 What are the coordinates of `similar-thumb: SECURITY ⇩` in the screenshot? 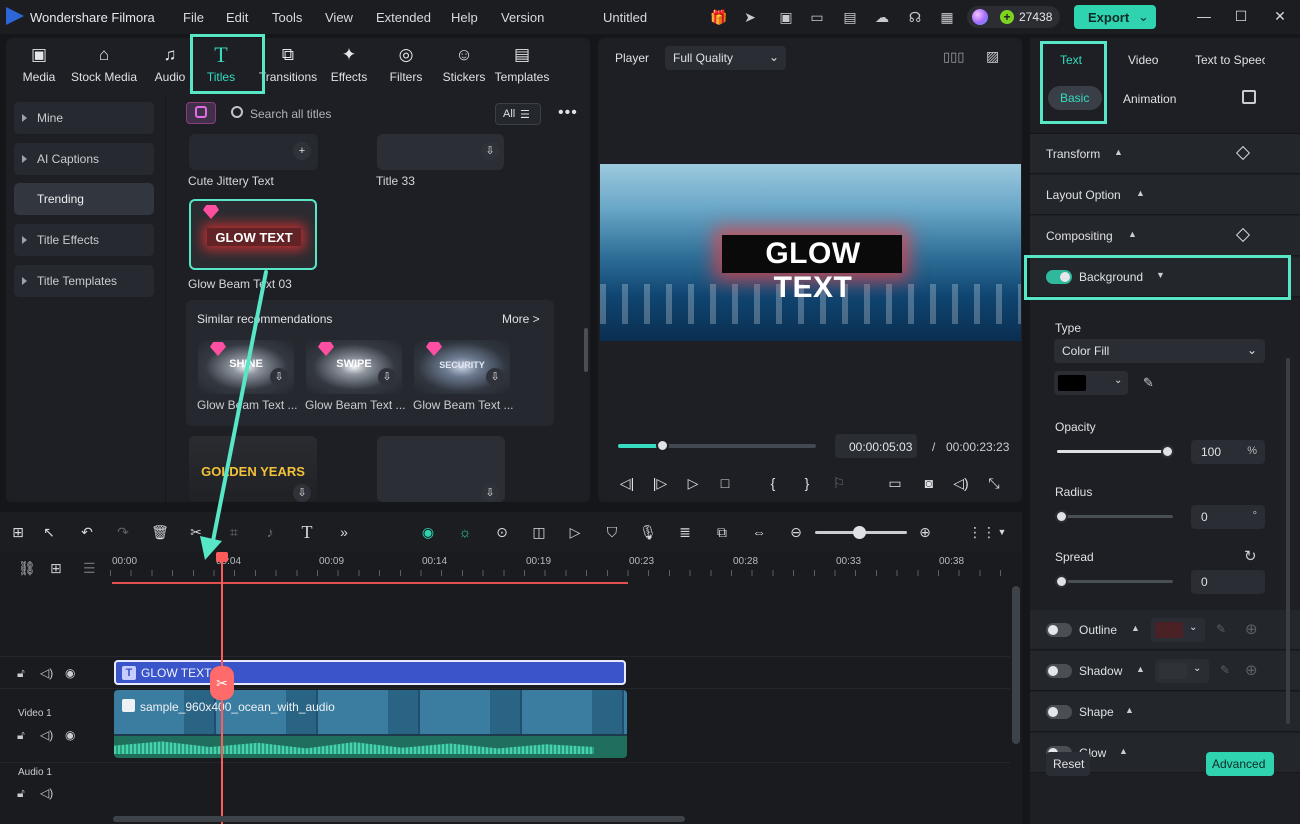 It's located at (462, 367).